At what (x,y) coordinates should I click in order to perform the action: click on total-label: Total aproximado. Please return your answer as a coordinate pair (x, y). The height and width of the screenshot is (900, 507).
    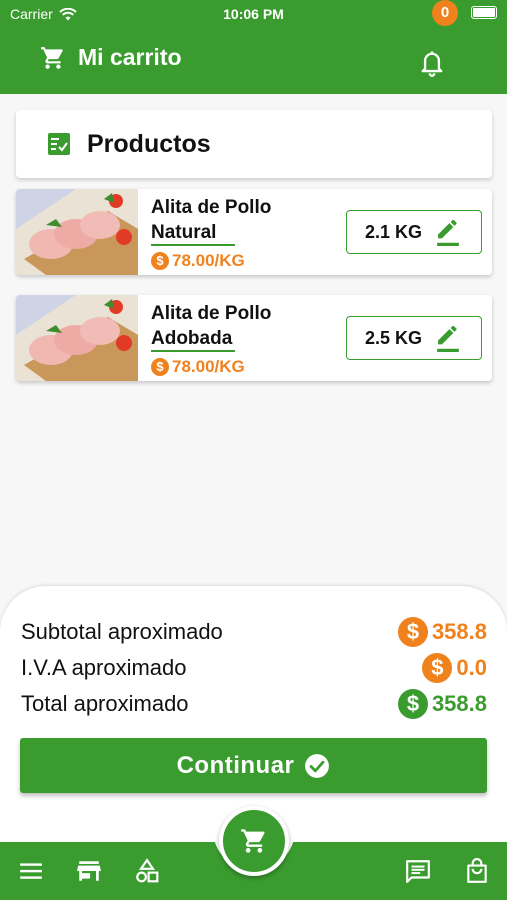
    Looking at the image, I should click on (105, 703).